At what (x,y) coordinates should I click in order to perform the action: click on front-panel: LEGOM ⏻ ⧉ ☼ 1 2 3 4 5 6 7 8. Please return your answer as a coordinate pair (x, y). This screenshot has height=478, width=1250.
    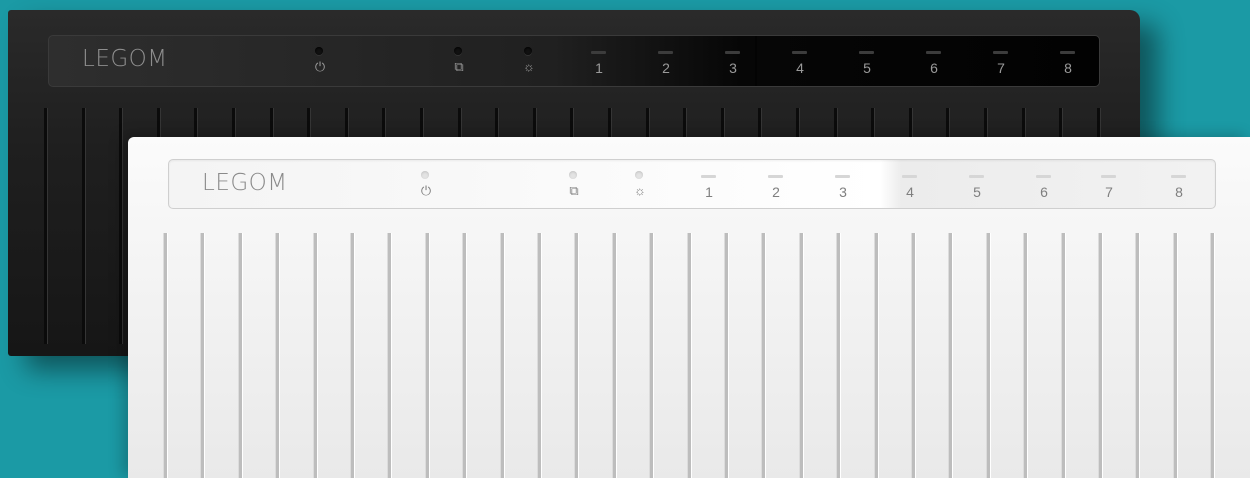
    Looking at the image, I should click on (574, 61).